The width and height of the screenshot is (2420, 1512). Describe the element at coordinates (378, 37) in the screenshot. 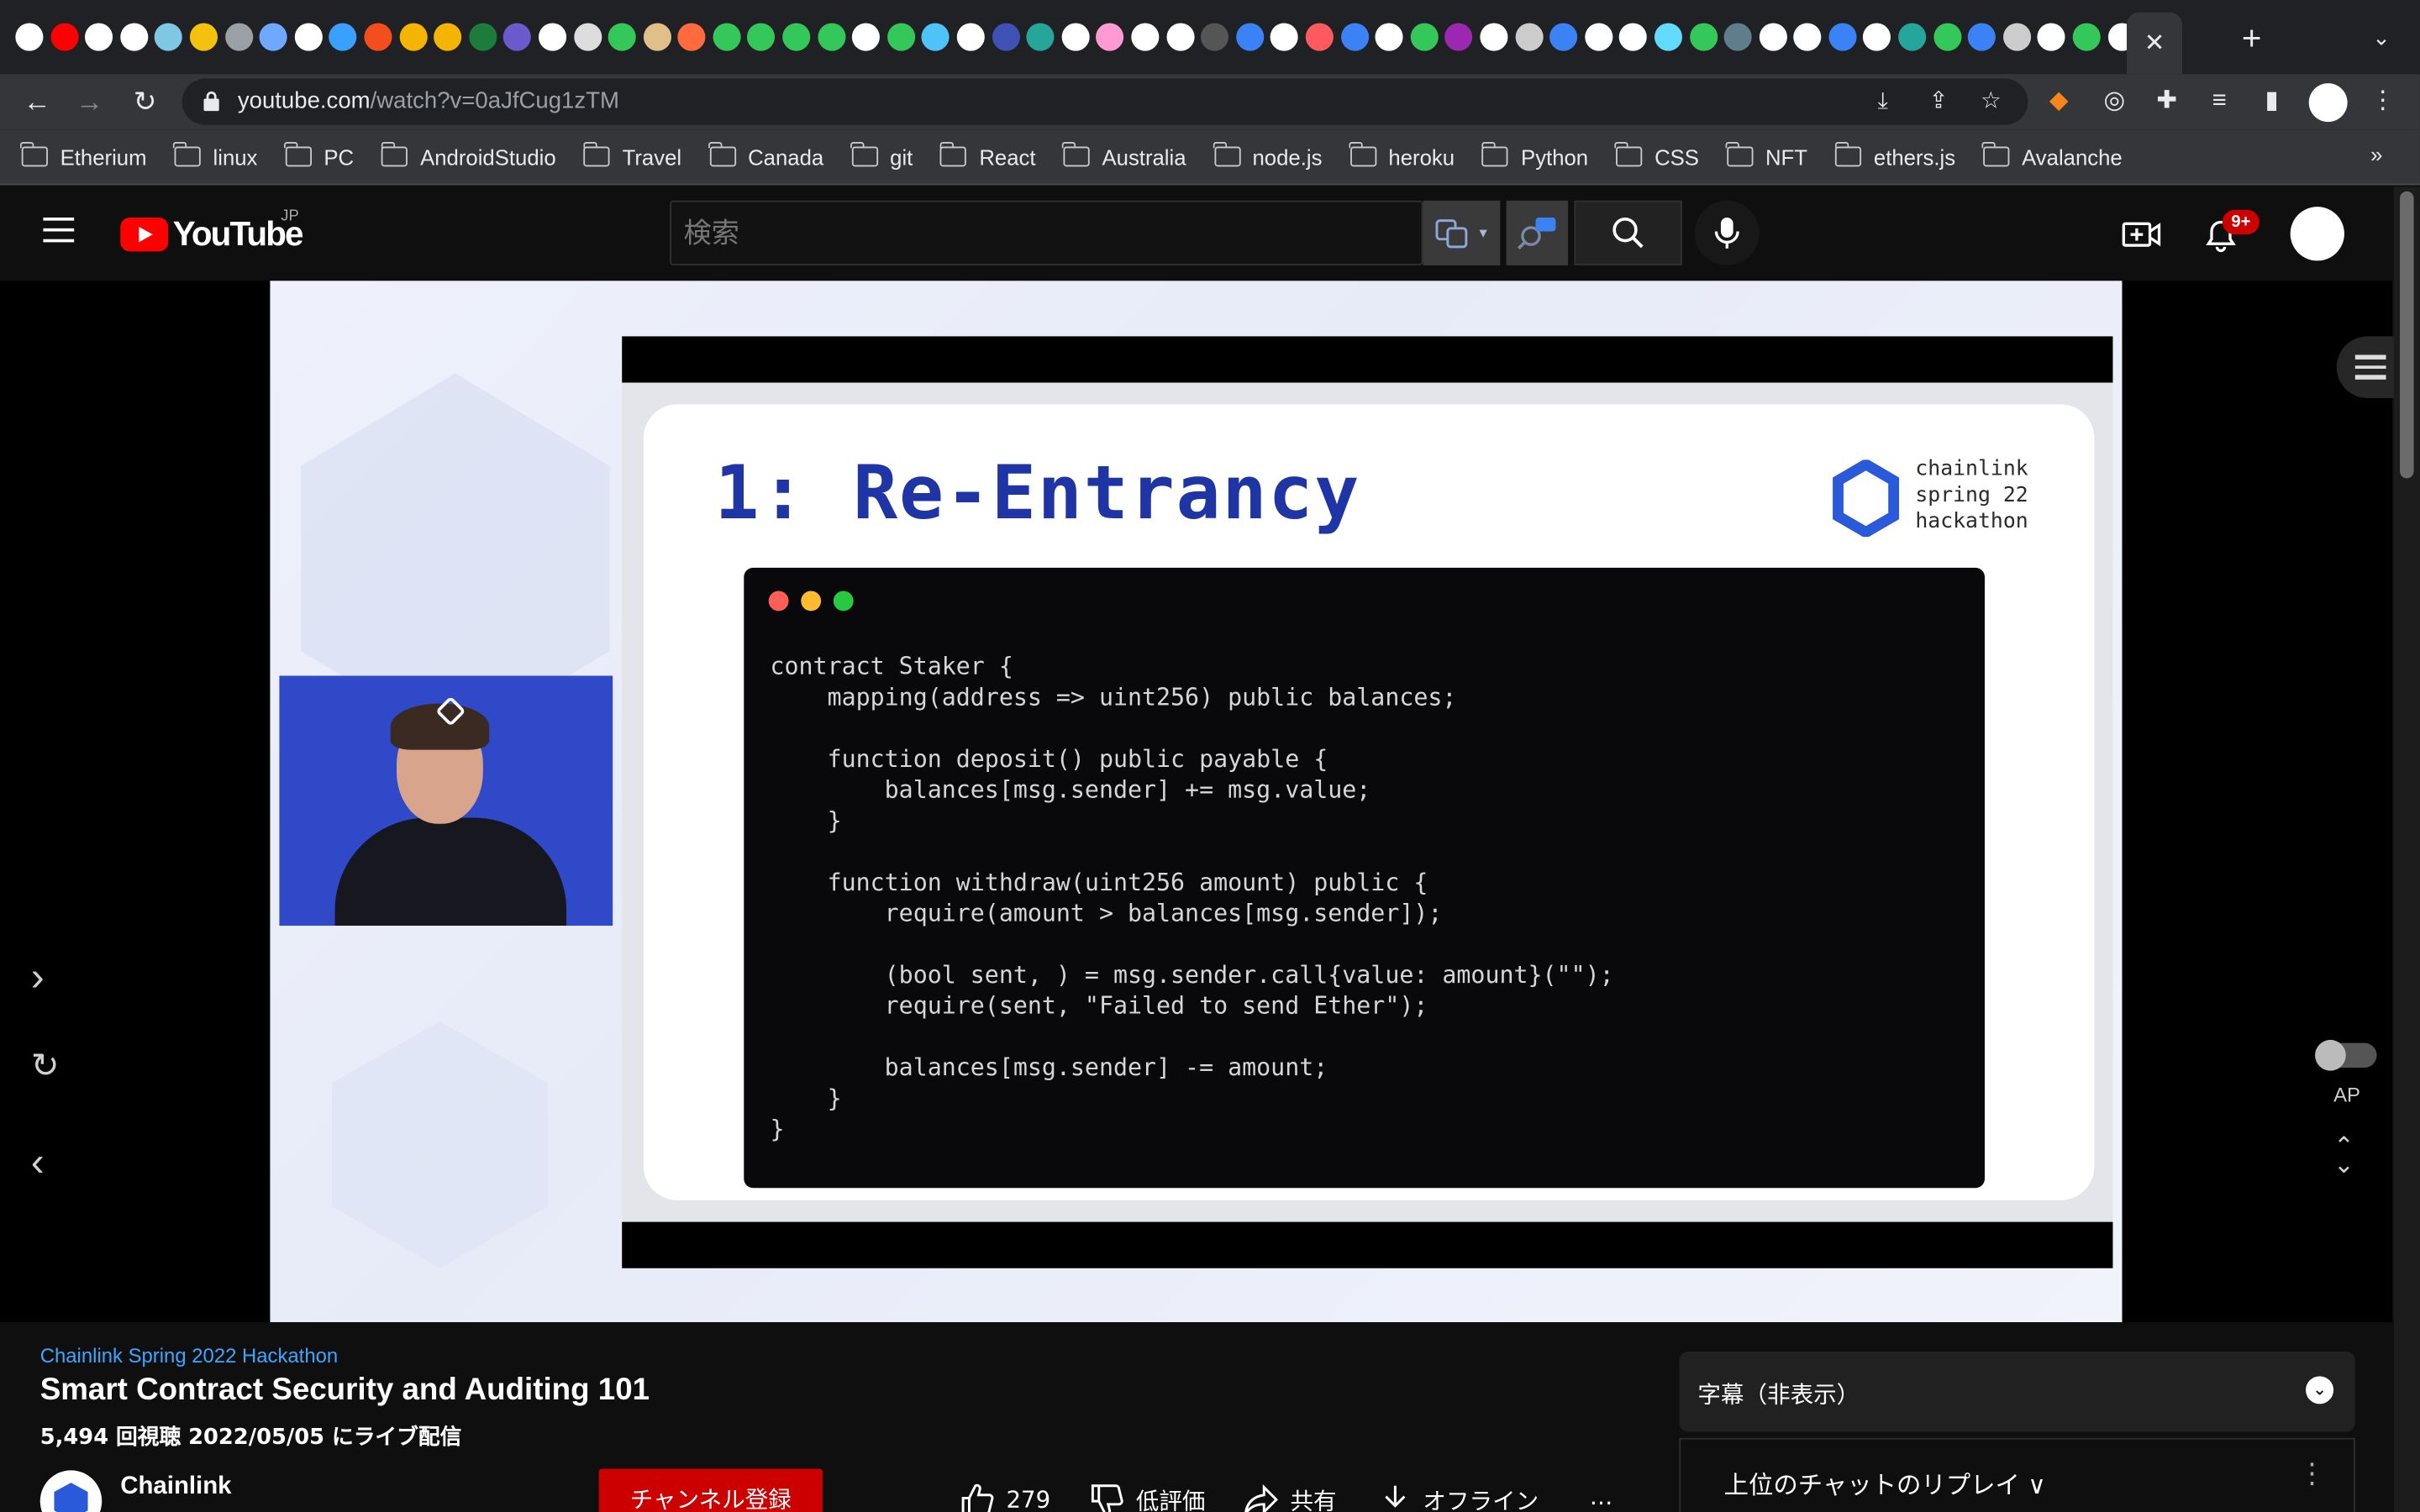

I see `figma-icon` at that location.